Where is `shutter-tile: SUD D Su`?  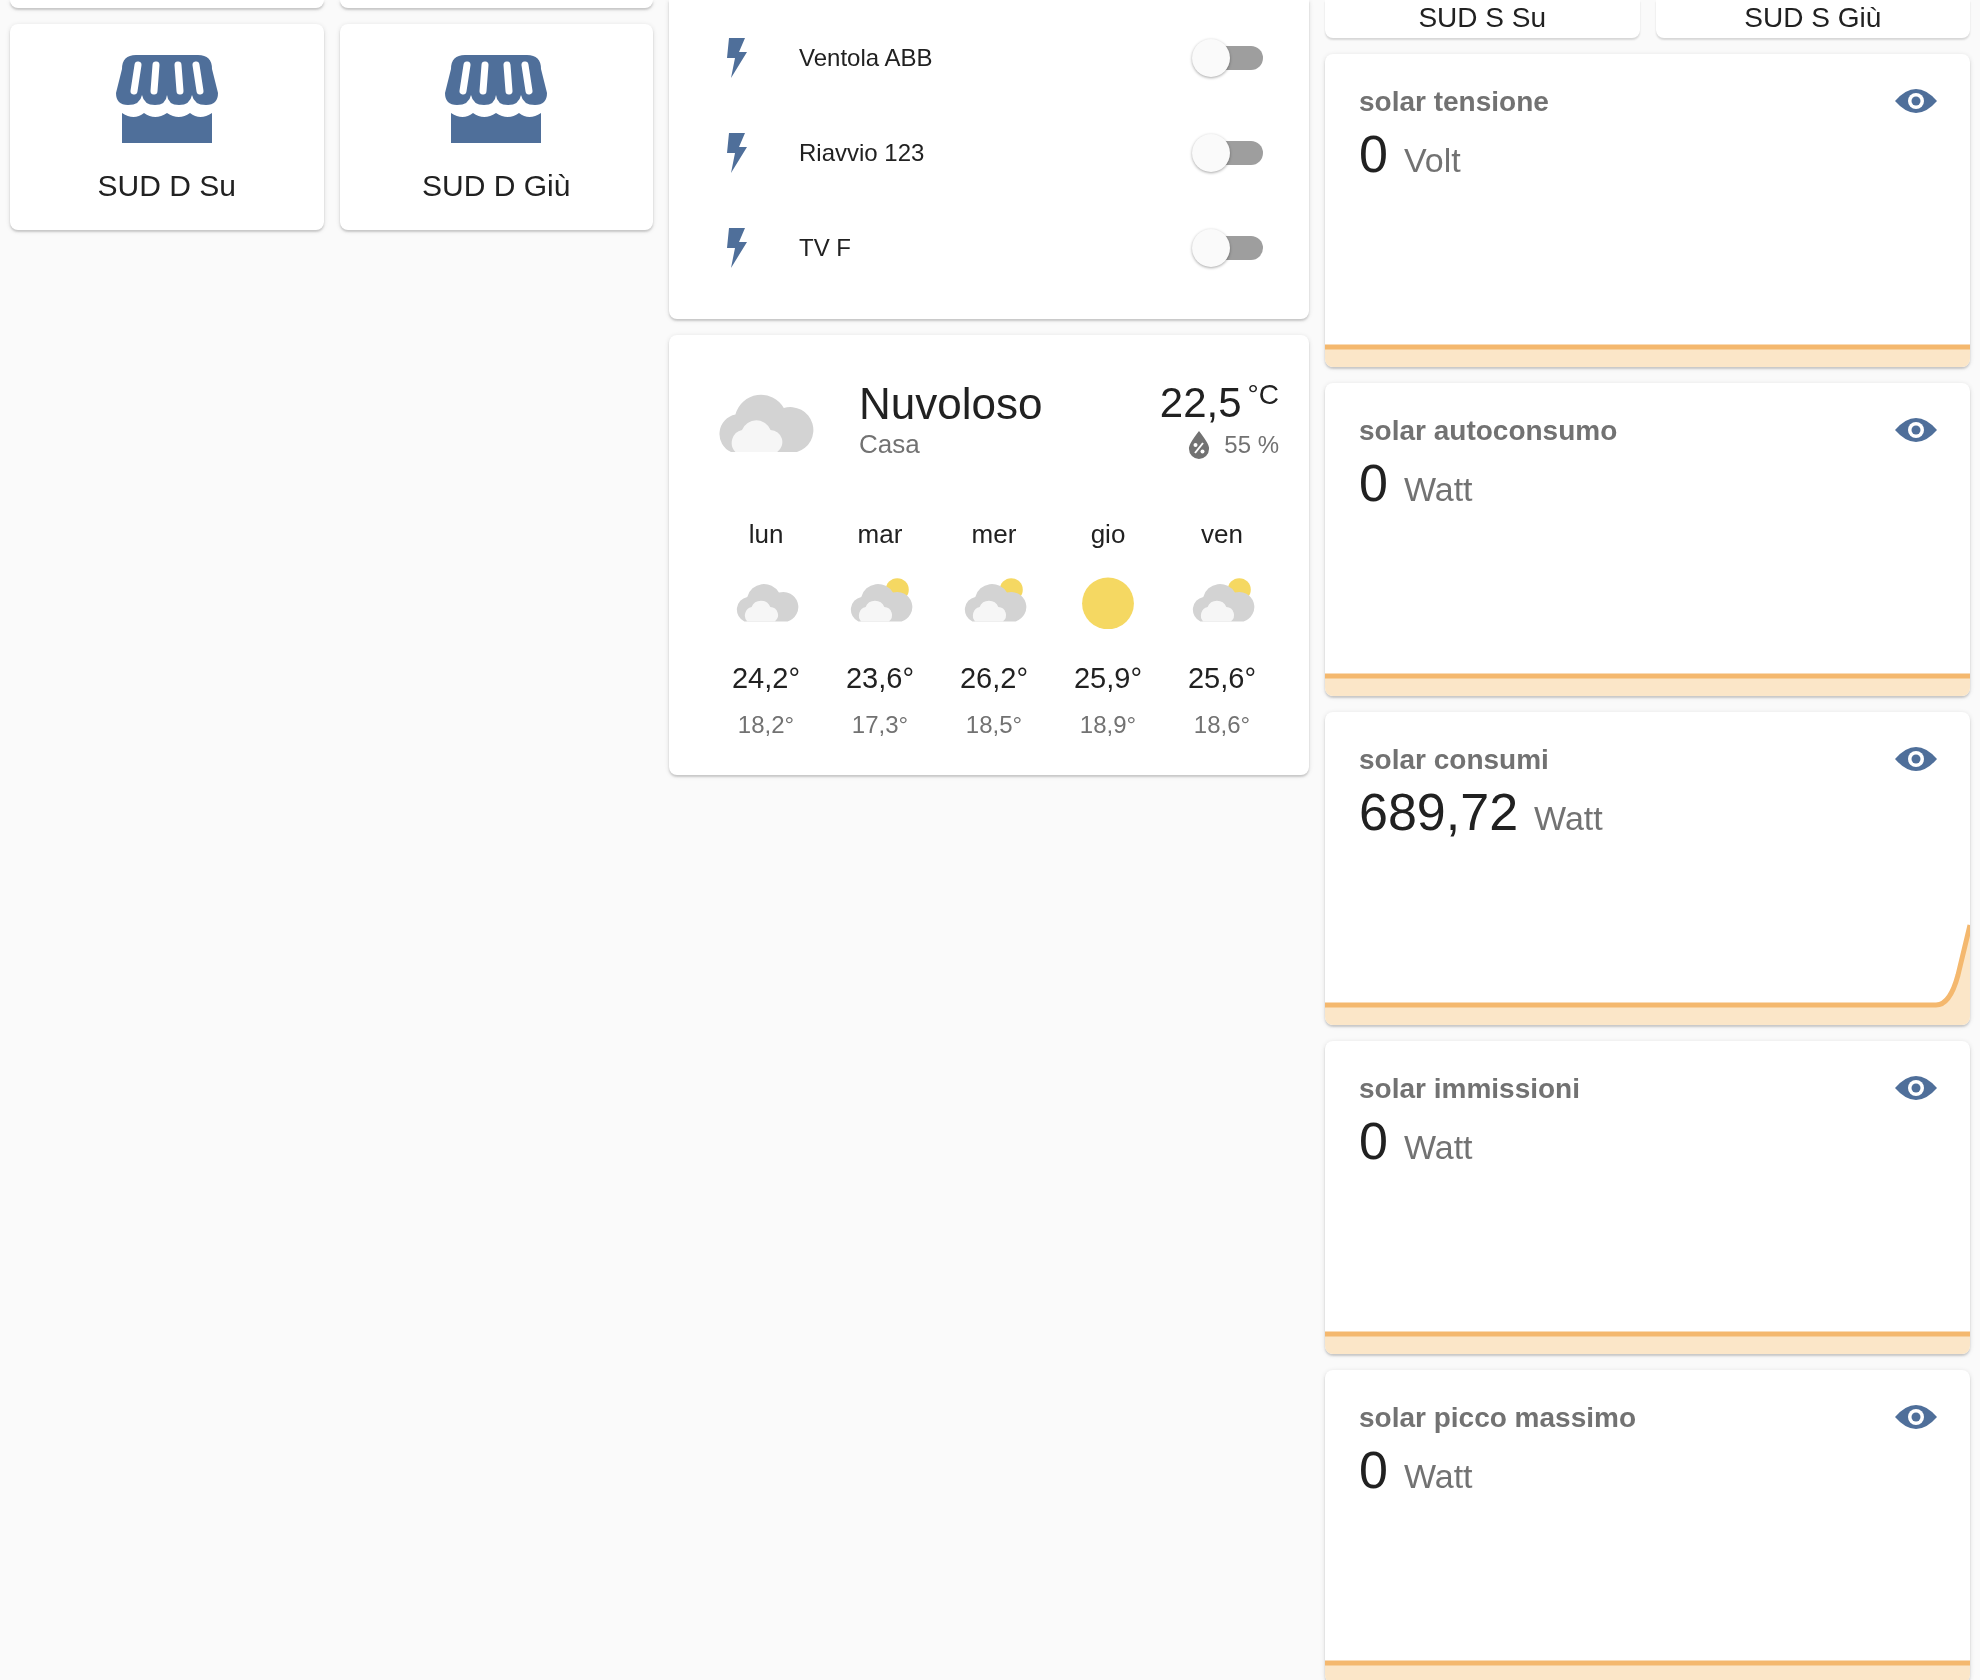
shutter-tile: SUD D Su is located at coordinates (167, 127).